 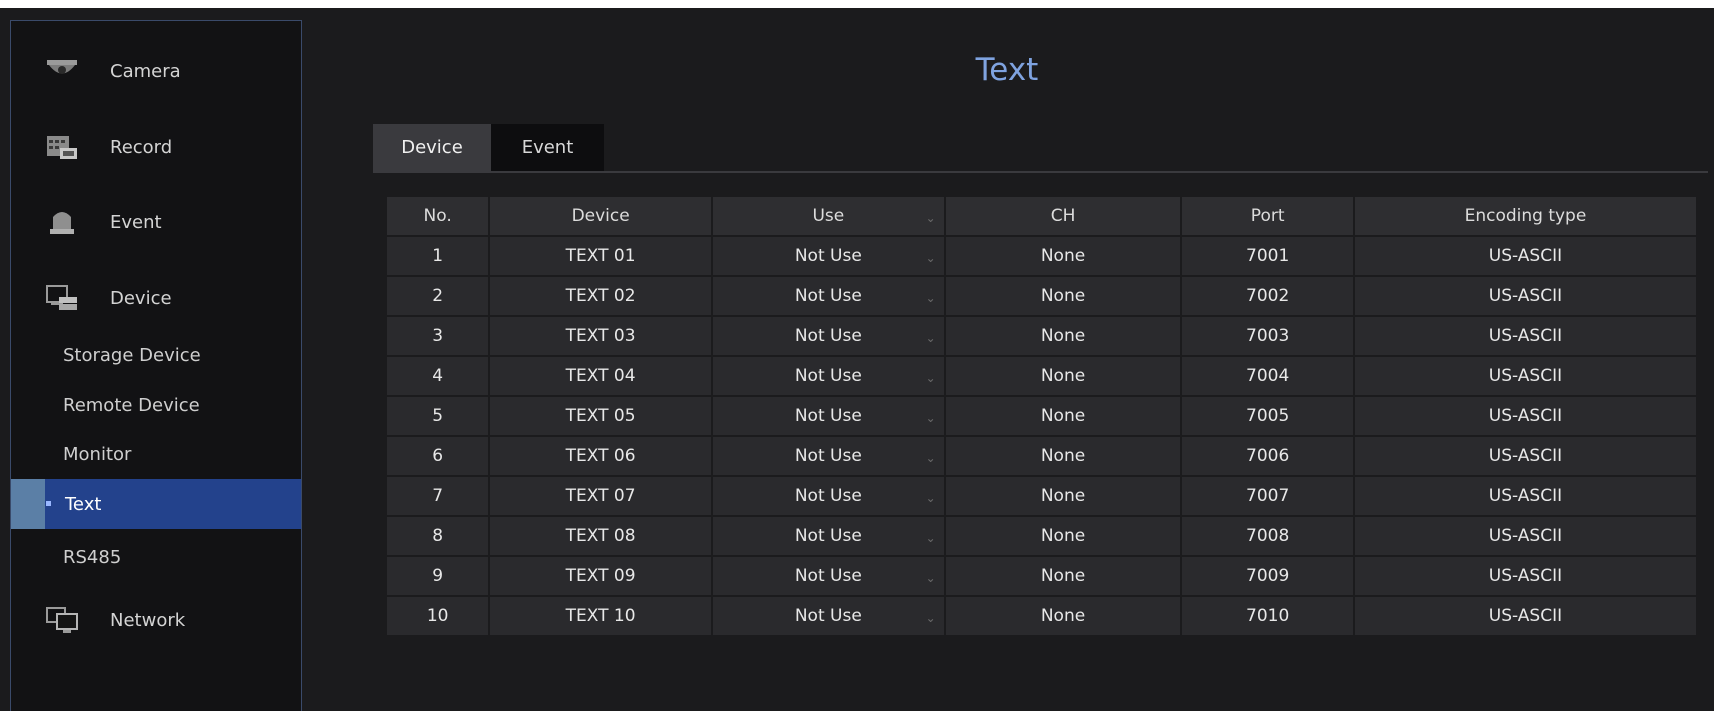 What do you see at coordinates (156, 504) in the screenshot?
I see `sidebar-subitem-text: Text` at bounding box center [156, 504].